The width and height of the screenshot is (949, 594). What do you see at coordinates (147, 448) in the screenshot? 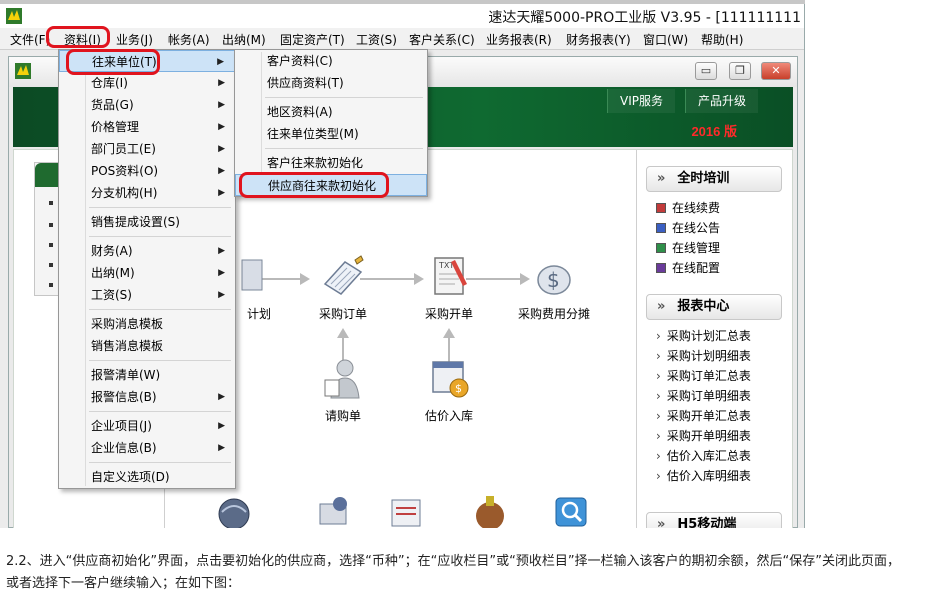
I see `menu-item-enterprise-info: 企业信息(B) ▶` at bounding box center [147, 448].